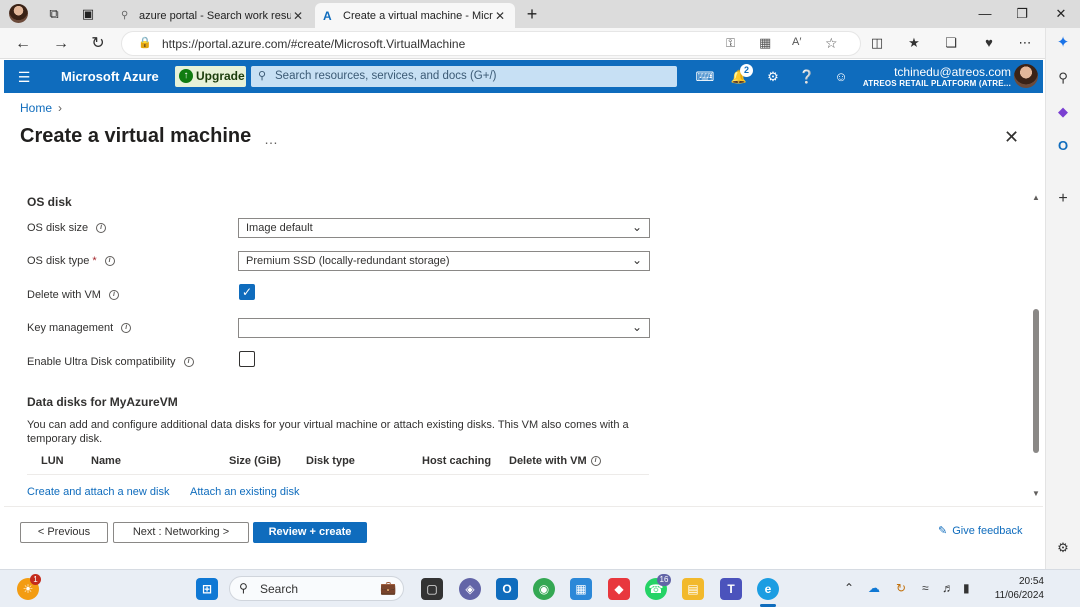  Describe the element at coordinates (316, 588) in the screenshot. I see `taskbar-search: ⚲ Search 💼` at that location.